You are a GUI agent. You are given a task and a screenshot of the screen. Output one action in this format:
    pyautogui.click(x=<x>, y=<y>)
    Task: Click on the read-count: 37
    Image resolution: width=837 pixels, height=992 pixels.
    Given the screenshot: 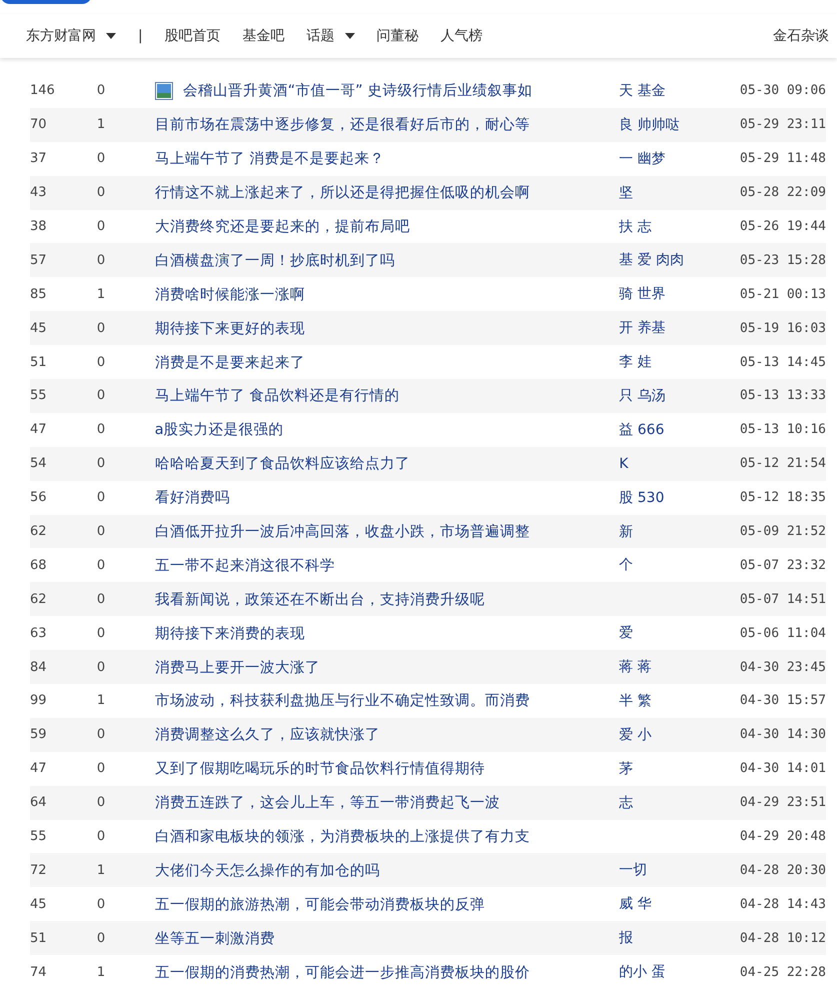 What is the action you would take?
    pyautogui.click(x=39, y=158)
    